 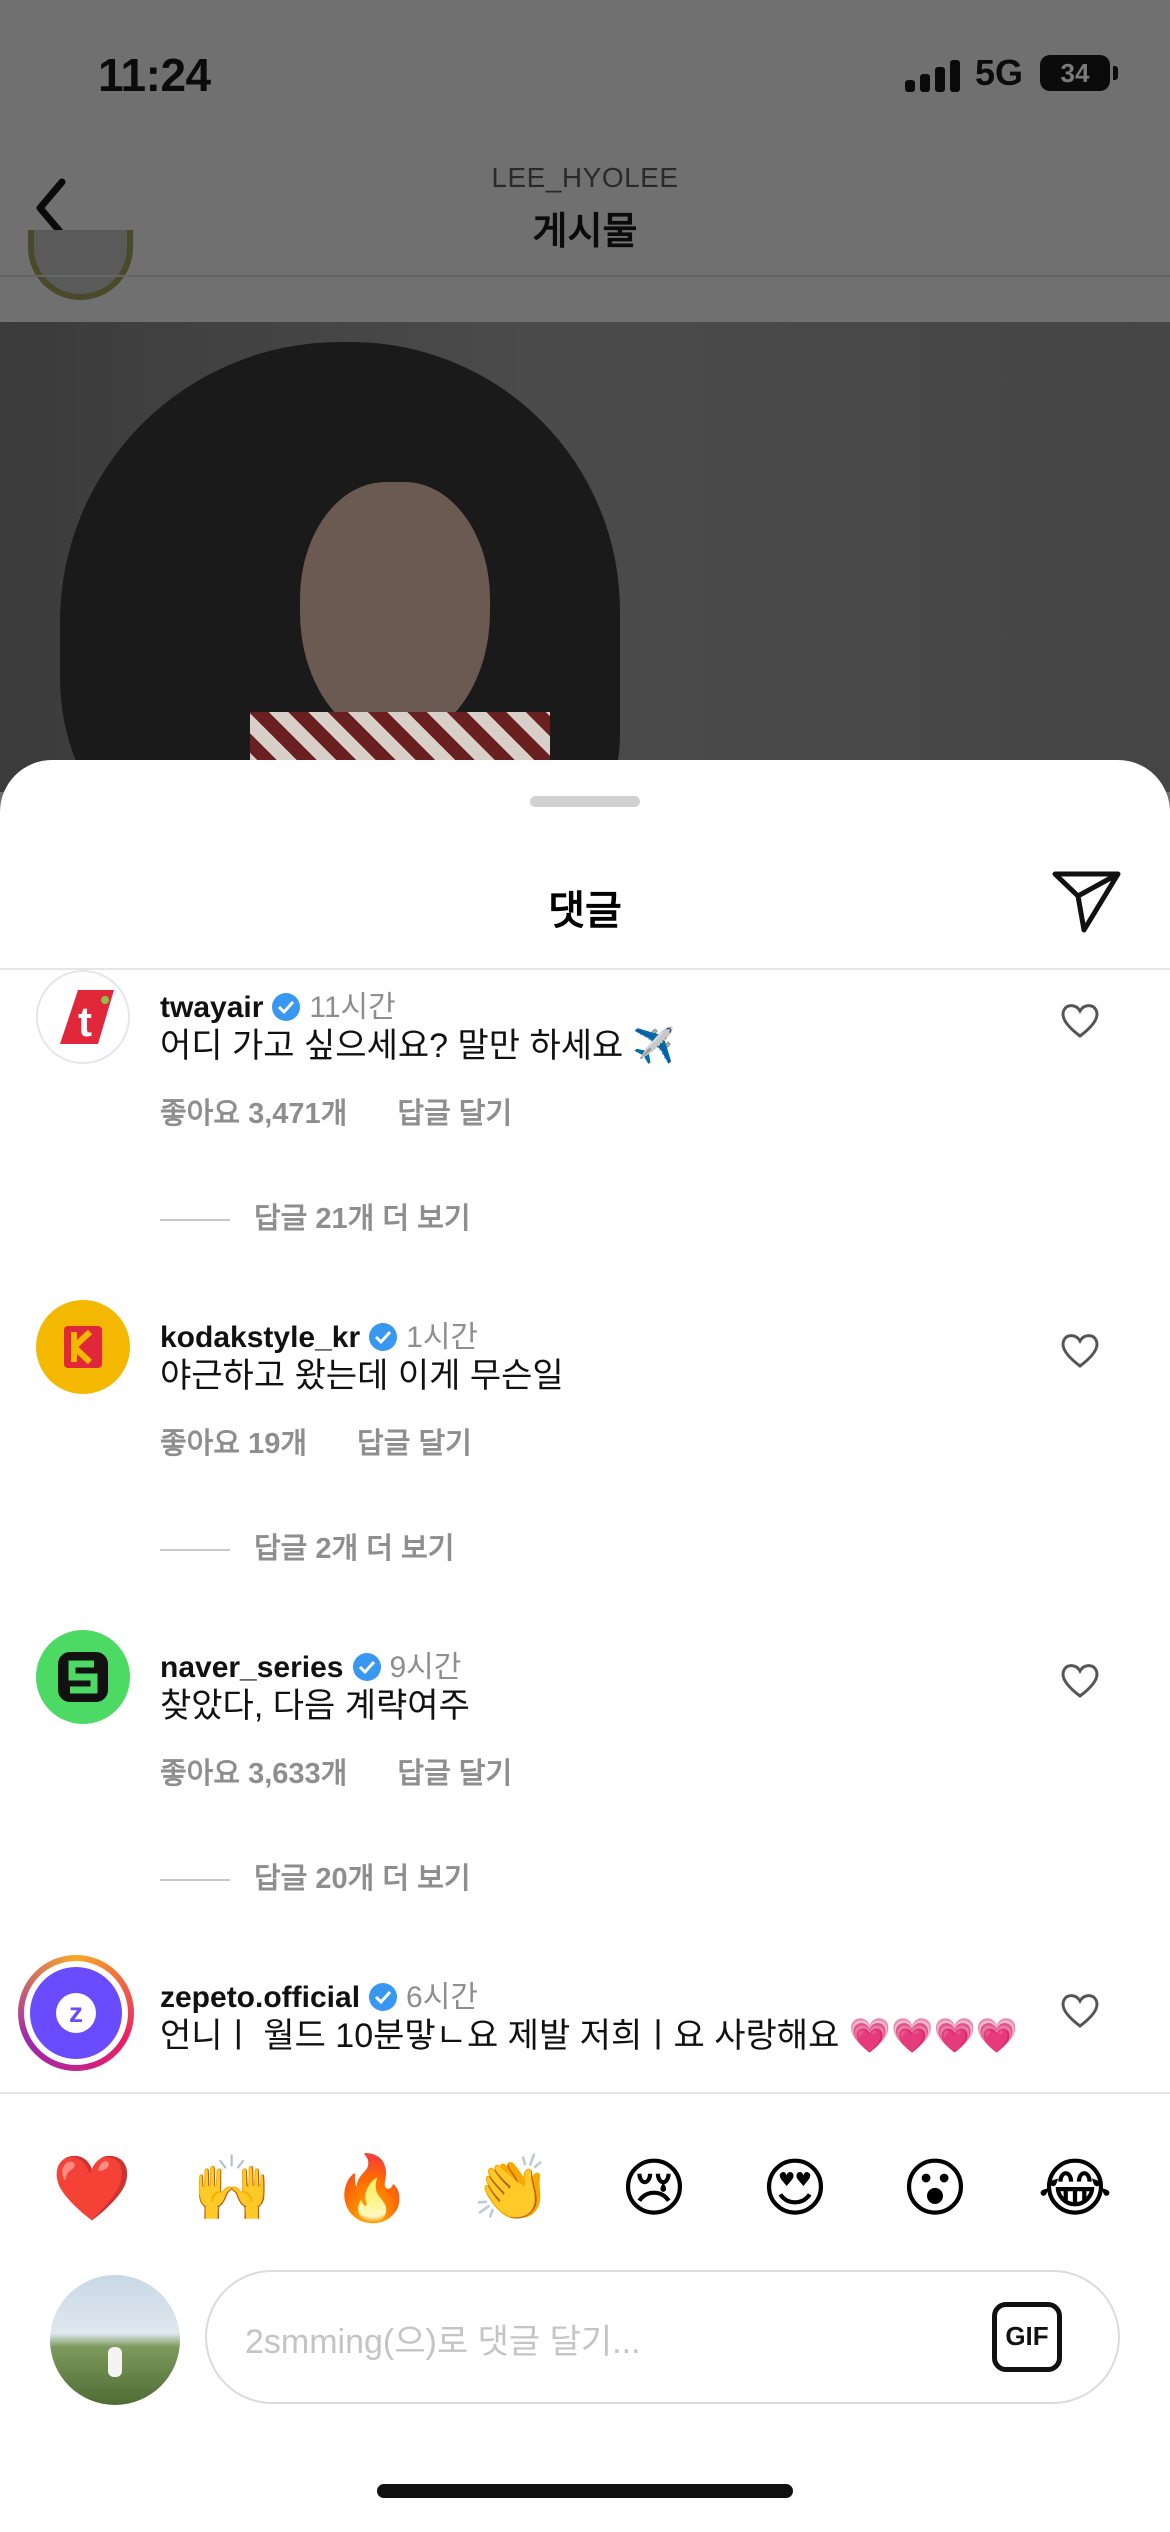 I want to click on network-label: 5G, so click(x=999, y=72).